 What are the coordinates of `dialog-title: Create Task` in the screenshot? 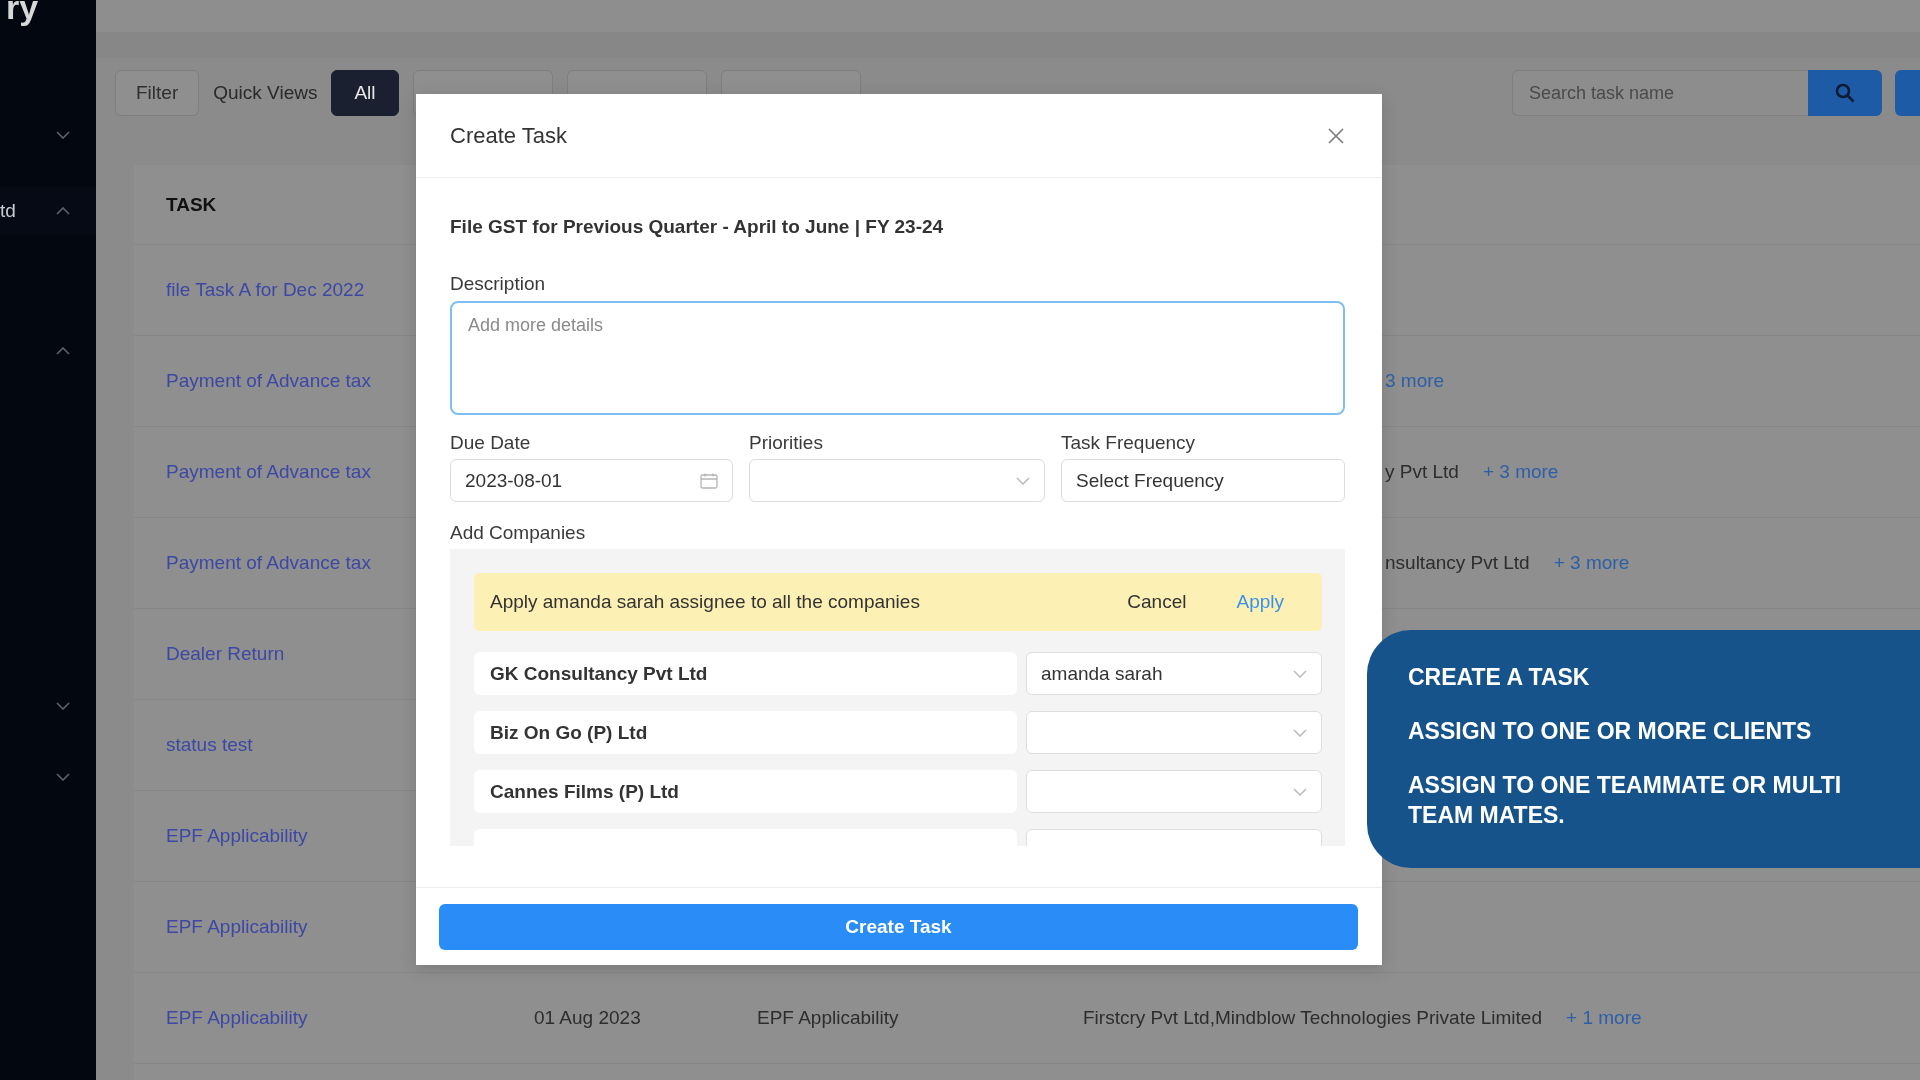 It's located at (508, 135).